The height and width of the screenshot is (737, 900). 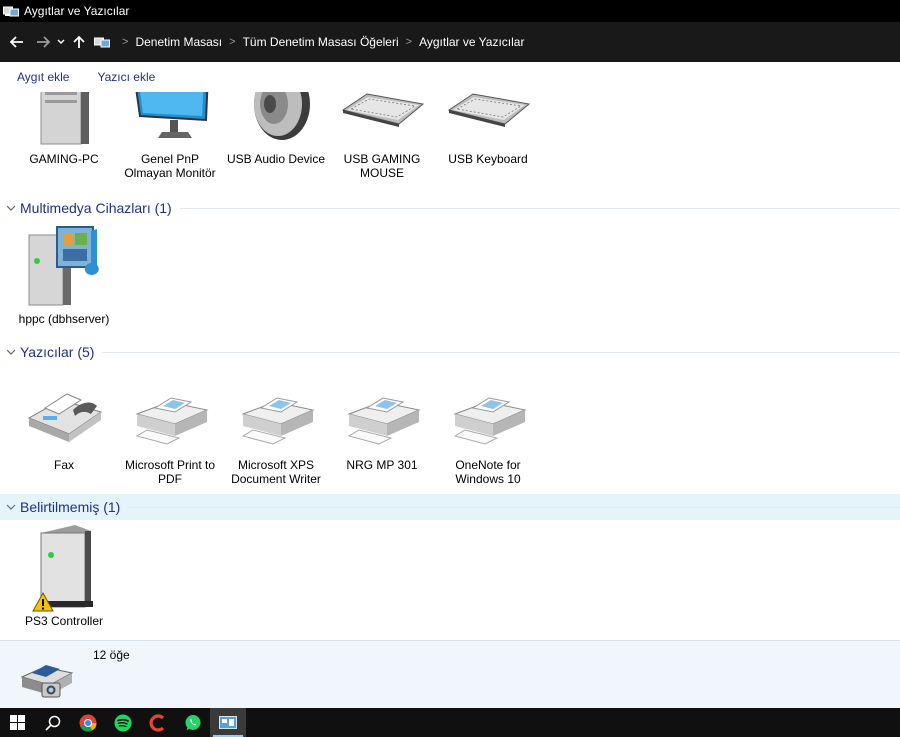 What do you see at coordinates (70, 507) in the screenshot?
I see `group-title: Belirtilmemiş (1)` at bounding box center [70, 507].